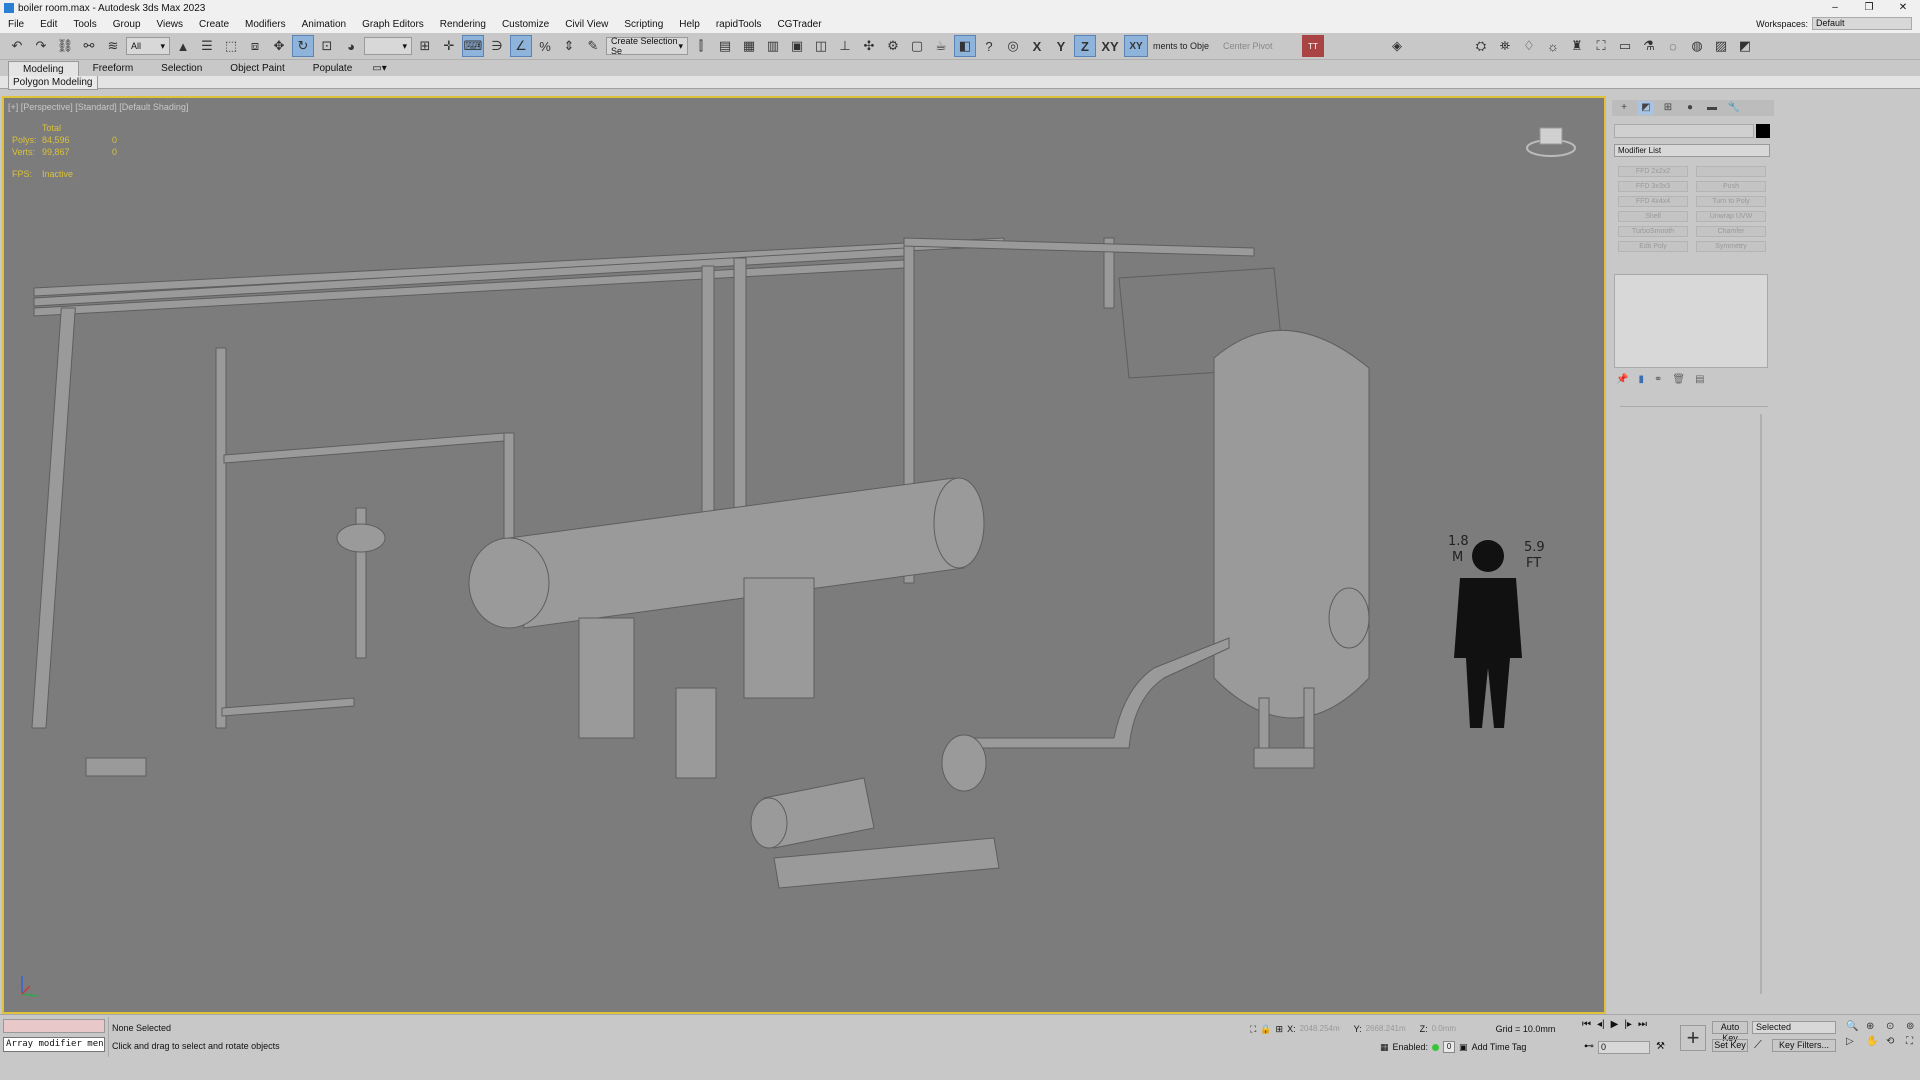 This screenshot has width=1920, height=1080. What do you see at coordinates (332, 68) in the screenshot?
I see `tab-populate: Populate` at bounding box center [332, 68].